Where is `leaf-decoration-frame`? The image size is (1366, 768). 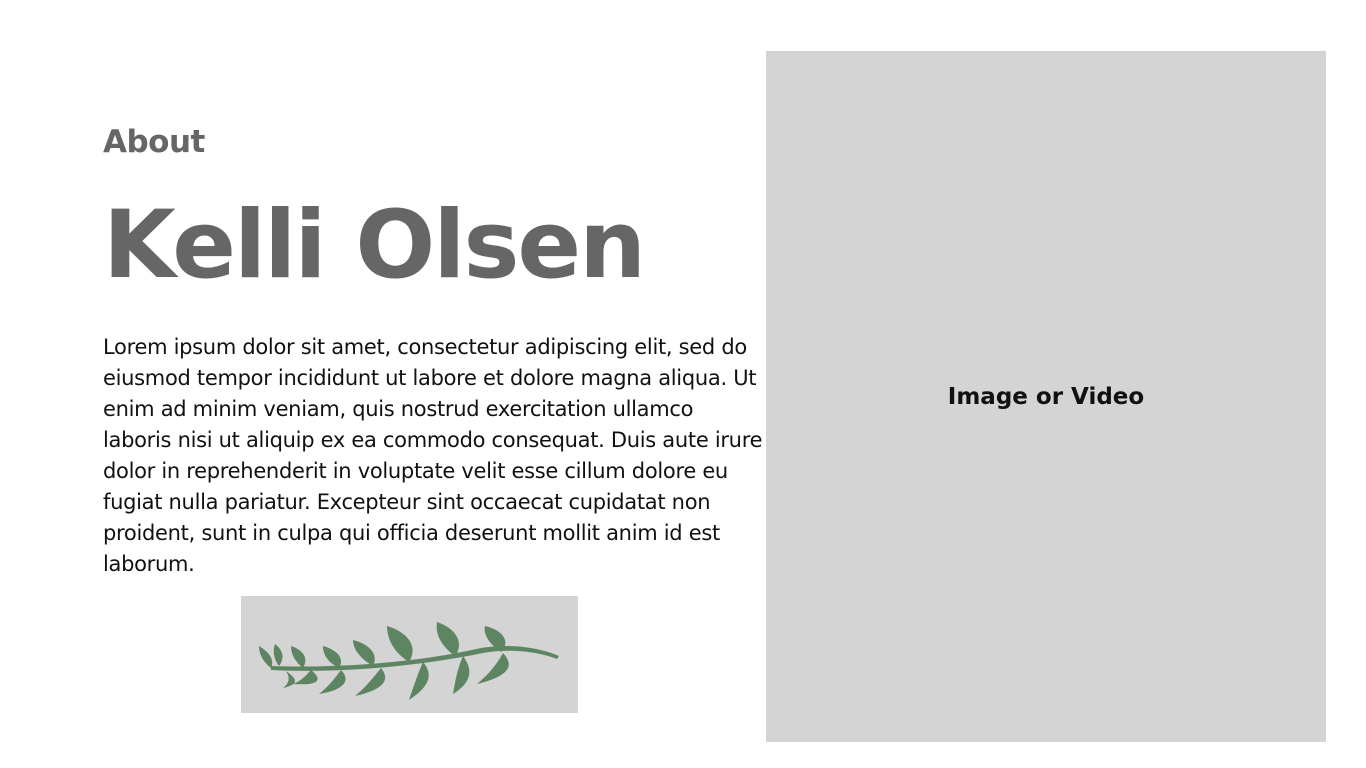 leaf-decoration-frame is located at coordinates (409, 654).